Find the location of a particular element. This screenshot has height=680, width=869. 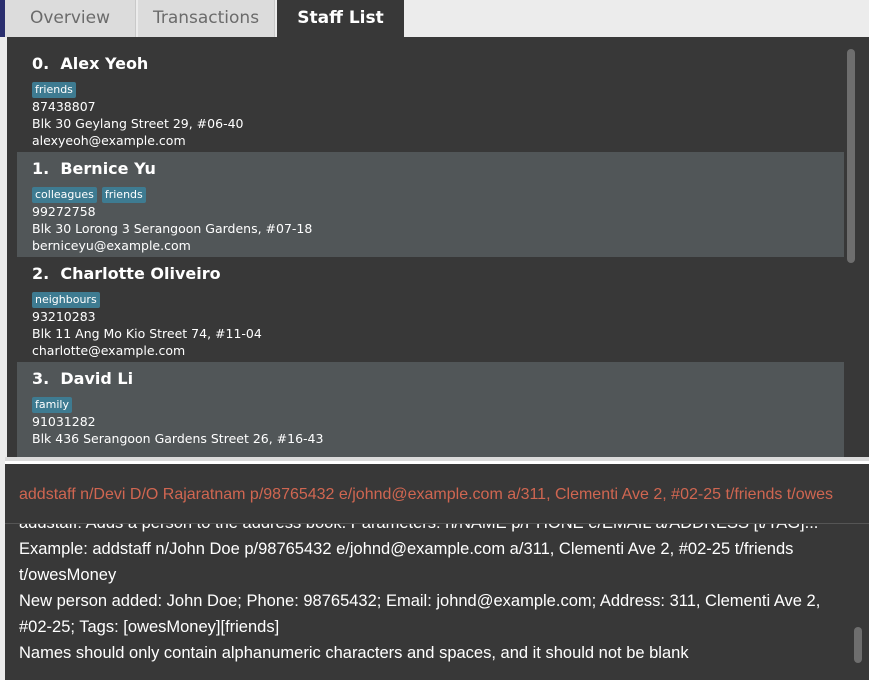

staff-name: 1. Bernice Yu is located at coordinates (94, 168).